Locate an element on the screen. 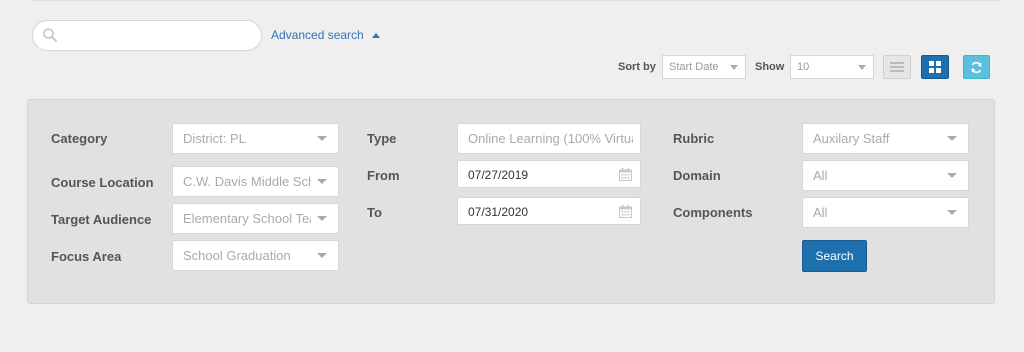 This screenshot has height=352, width=1024. advanced-search-link: Advanced search is located at coordinates (325, 35).